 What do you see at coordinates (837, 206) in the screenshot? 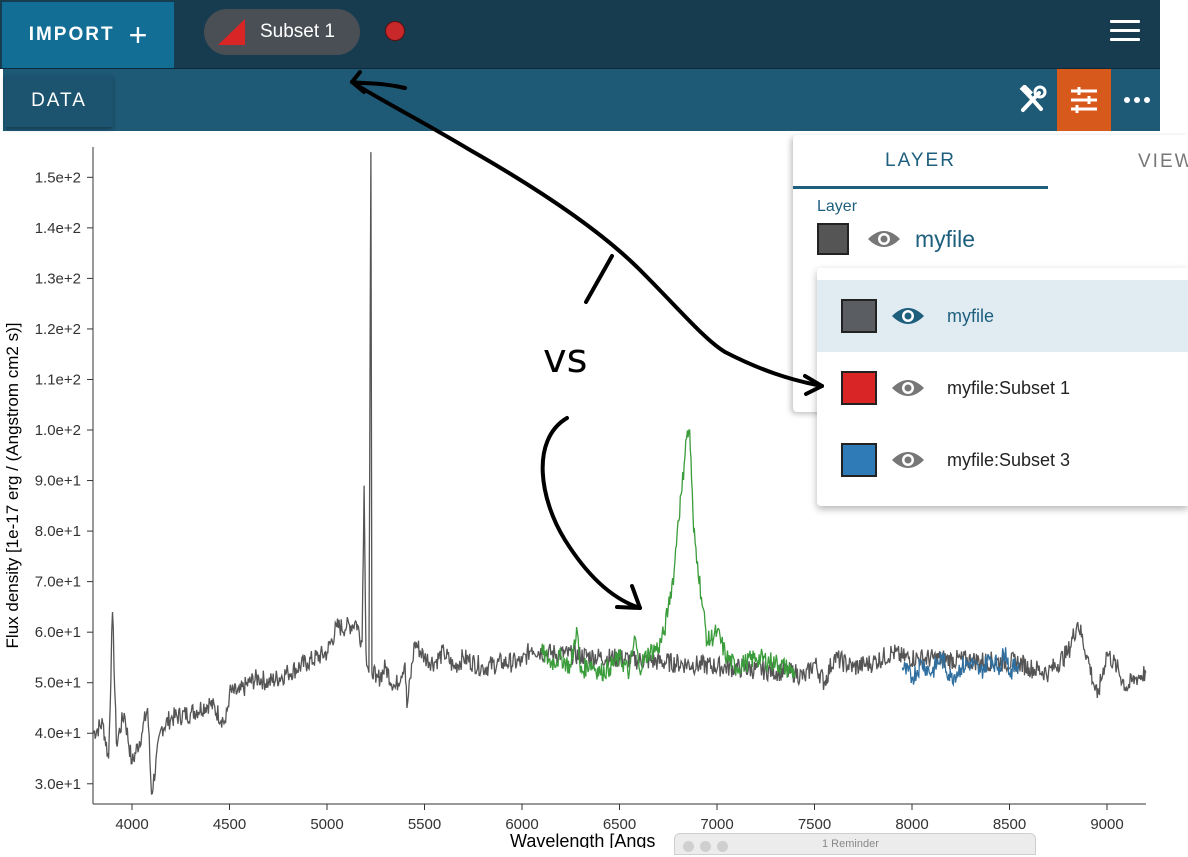
I see `layer-field-label: Layer` at bounding box center [837, 206].